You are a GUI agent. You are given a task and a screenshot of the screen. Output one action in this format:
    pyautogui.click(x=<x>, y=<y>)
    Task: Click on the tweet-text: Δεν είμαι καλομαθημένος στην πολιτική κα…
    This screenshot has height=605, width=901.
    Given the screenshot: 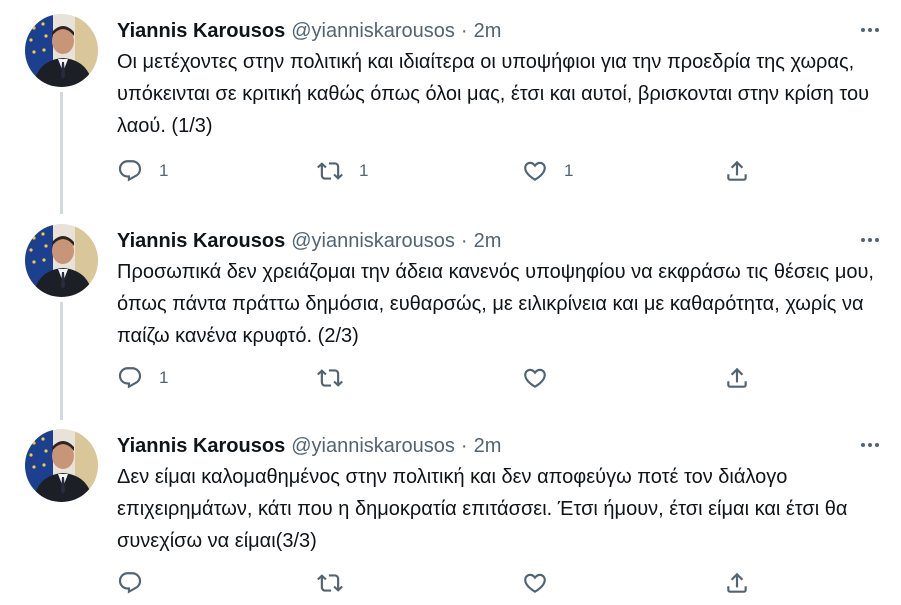 What is the action you would take?
    pyautogui.click(x=482, y=509)
    